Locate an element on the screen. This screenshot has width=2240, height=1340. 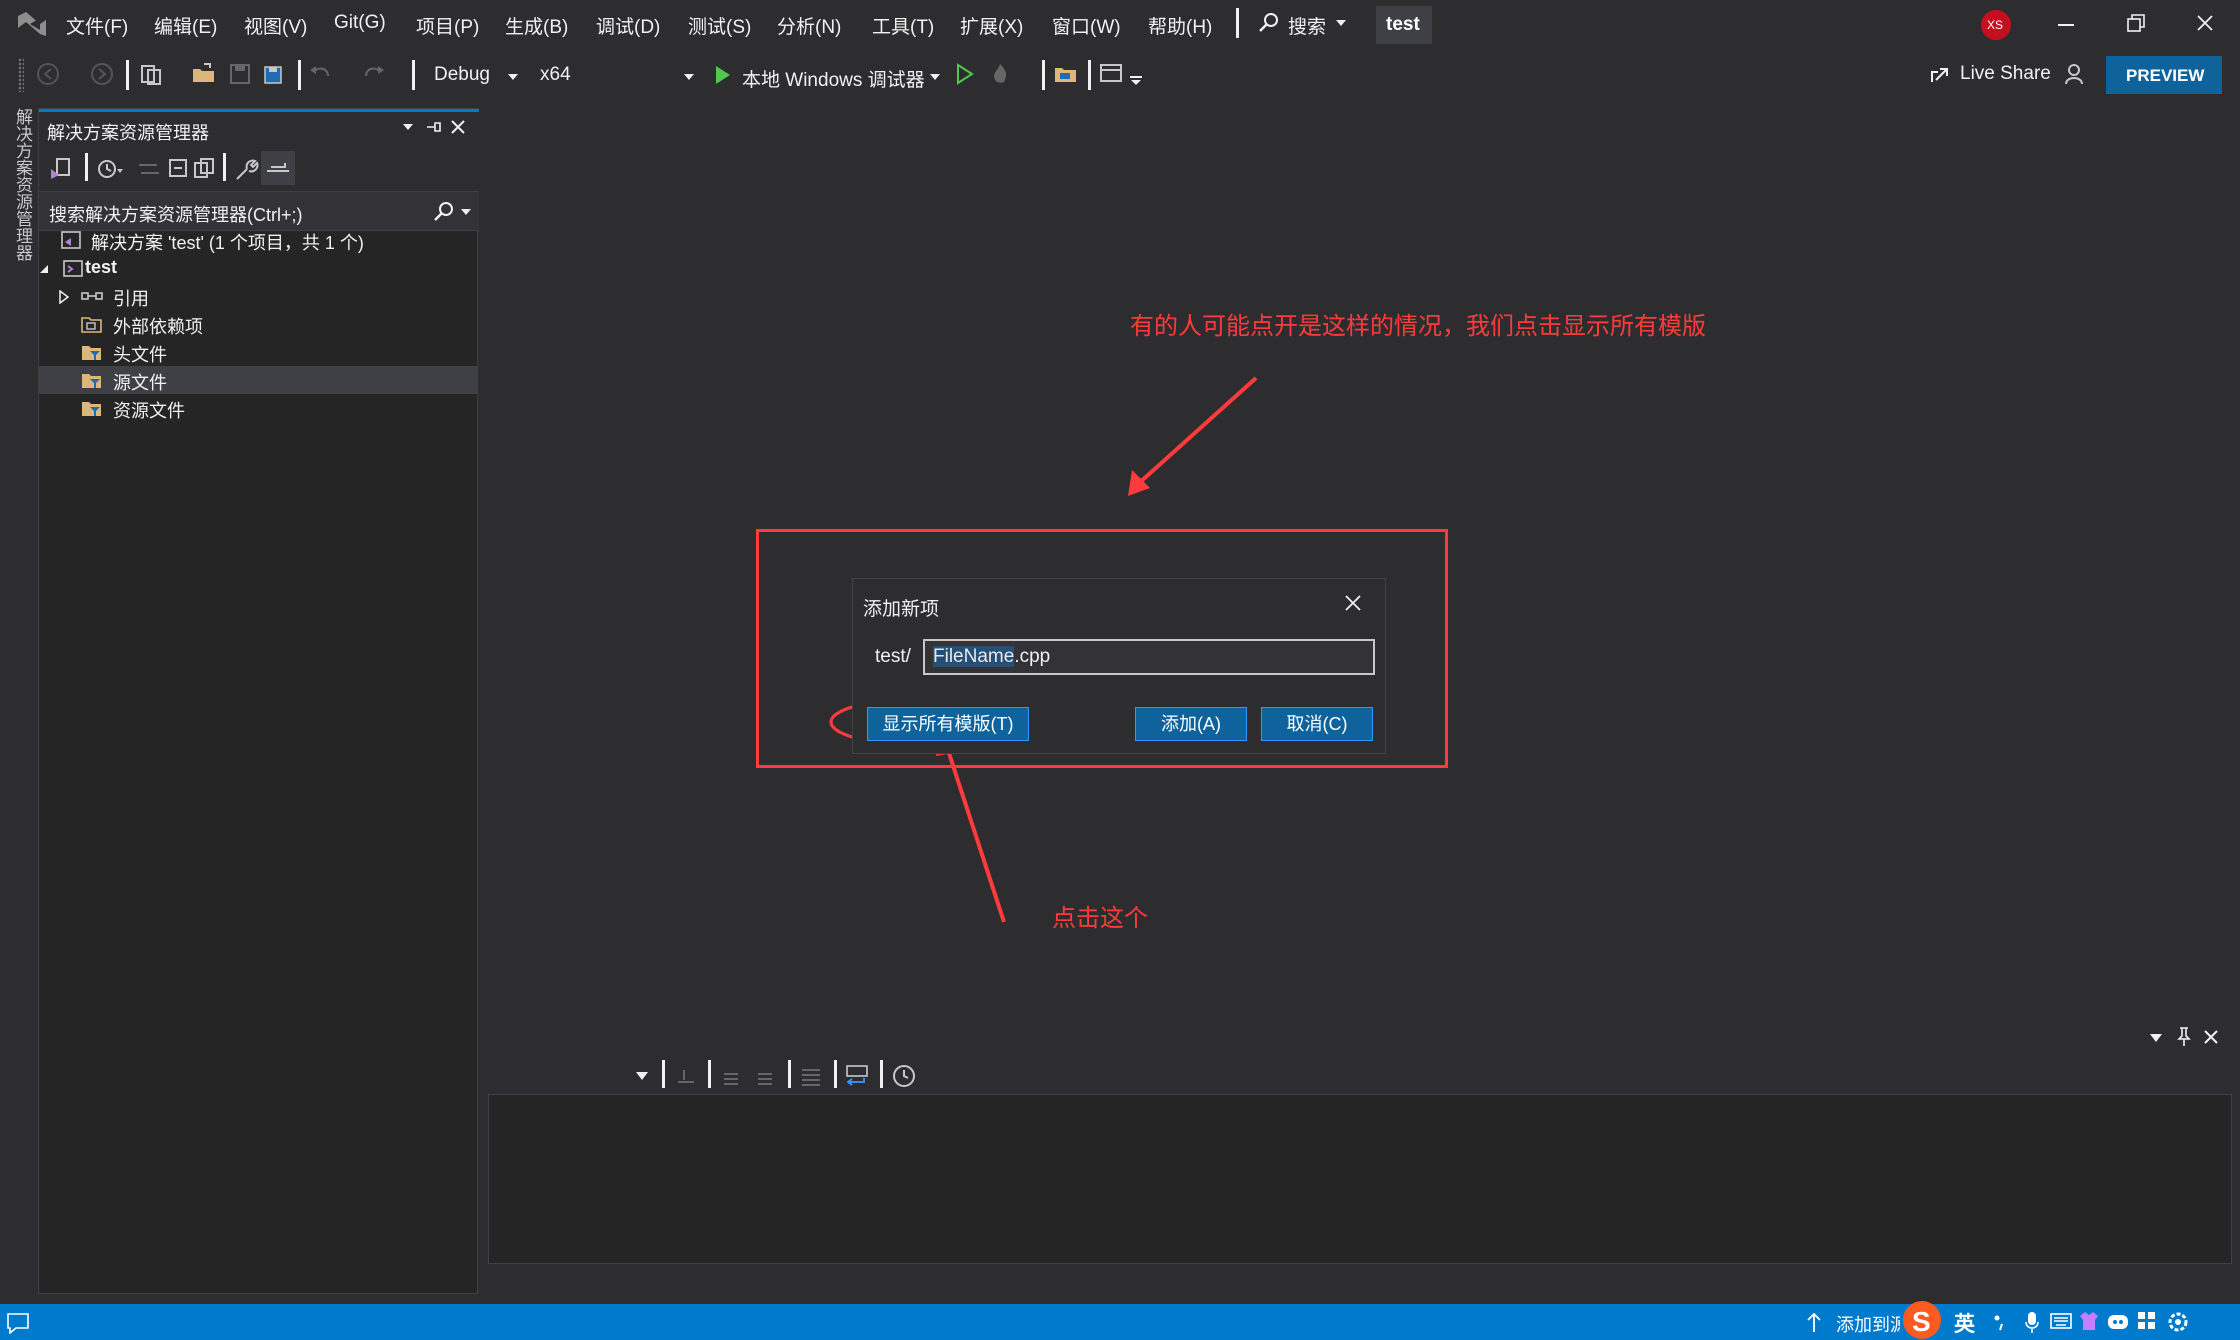
filename-selected-text: FileName is located at coordinates (974, 656).